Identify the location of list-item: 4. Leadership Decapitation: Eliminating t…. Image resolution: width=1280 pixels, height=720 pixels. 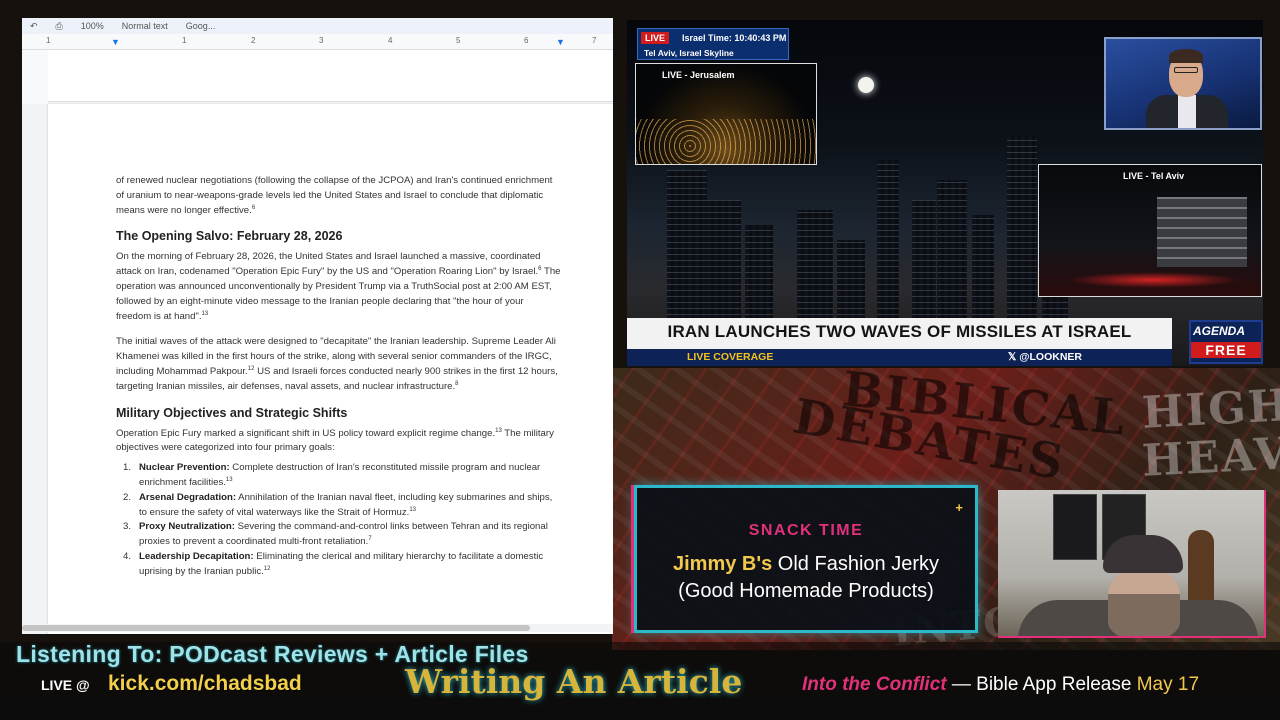
(333, 563).